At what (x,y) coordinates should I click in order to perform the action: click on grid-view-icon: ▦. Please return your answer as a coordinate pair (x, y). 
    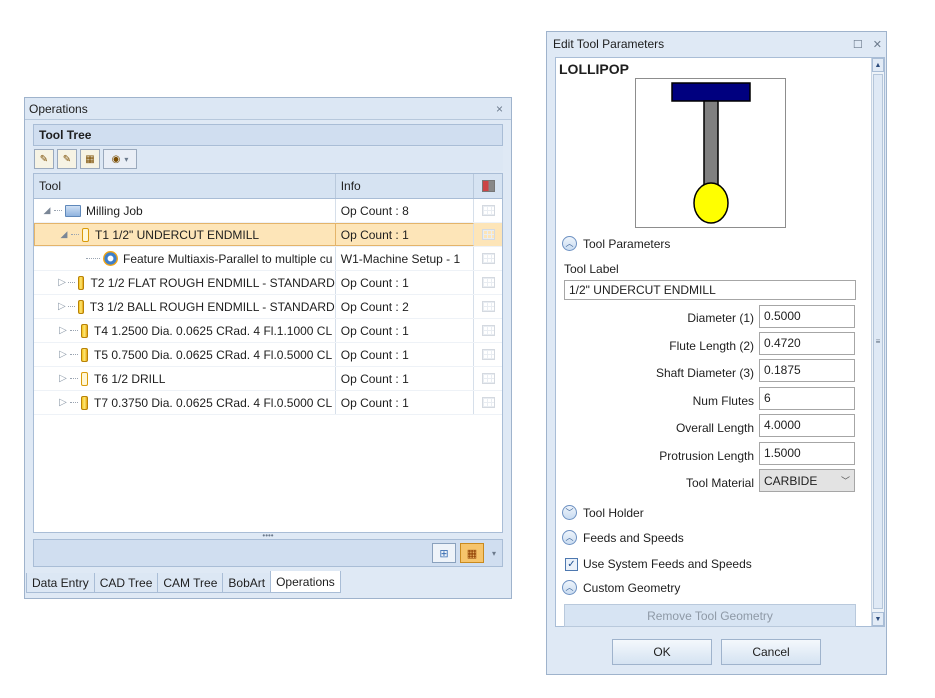
    Looking at the image, I should click on (471, 553).